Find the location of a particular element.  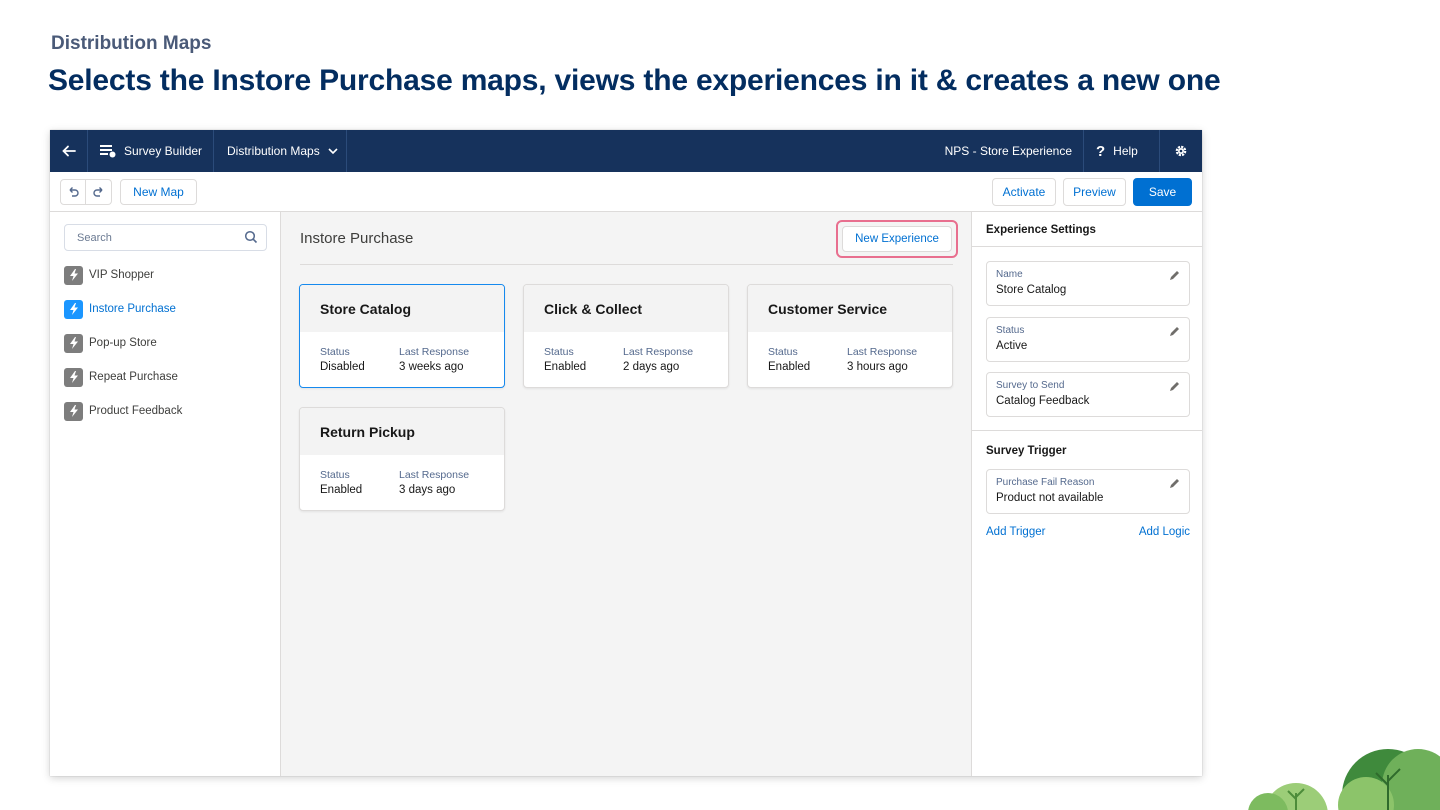

settings-button is located at coordinates (1181, 151).